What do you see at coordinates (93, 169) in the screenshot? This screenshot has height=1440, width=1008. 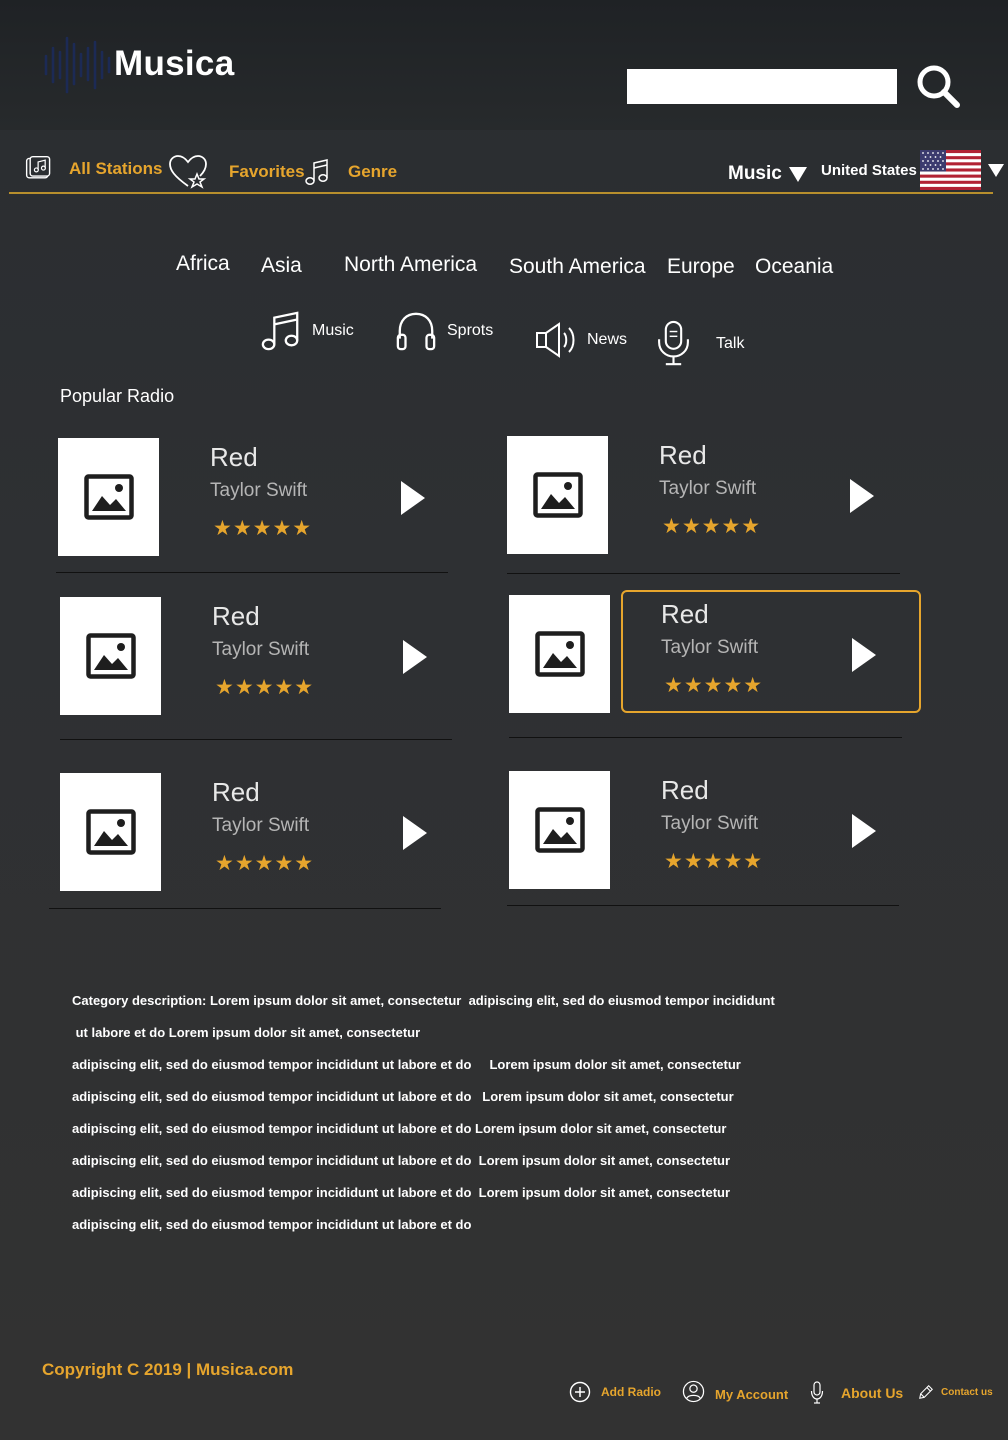 I see `nav-all-stations: All Stations` at bounding box center [93, 169].